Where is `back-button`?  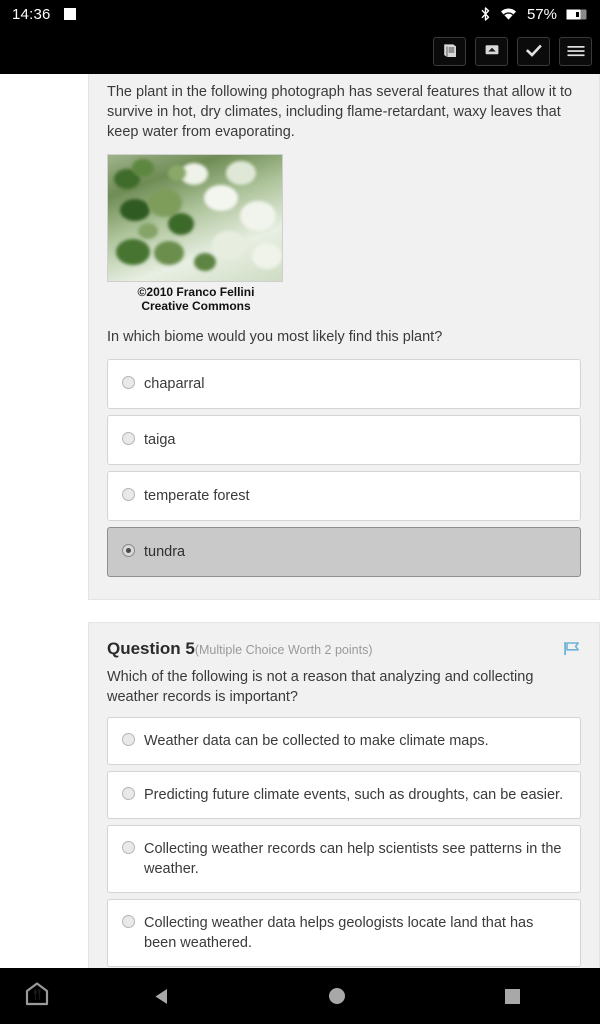
back-button is located at coordinates (161, 996).